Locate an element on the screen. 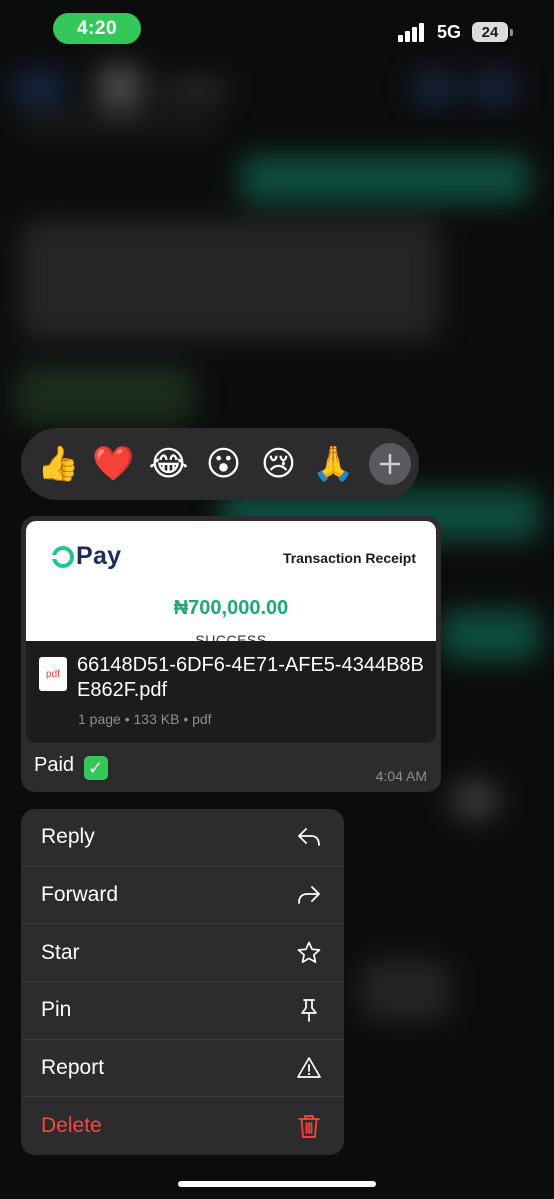  trash-icon is located at coordinates (309, 1127).